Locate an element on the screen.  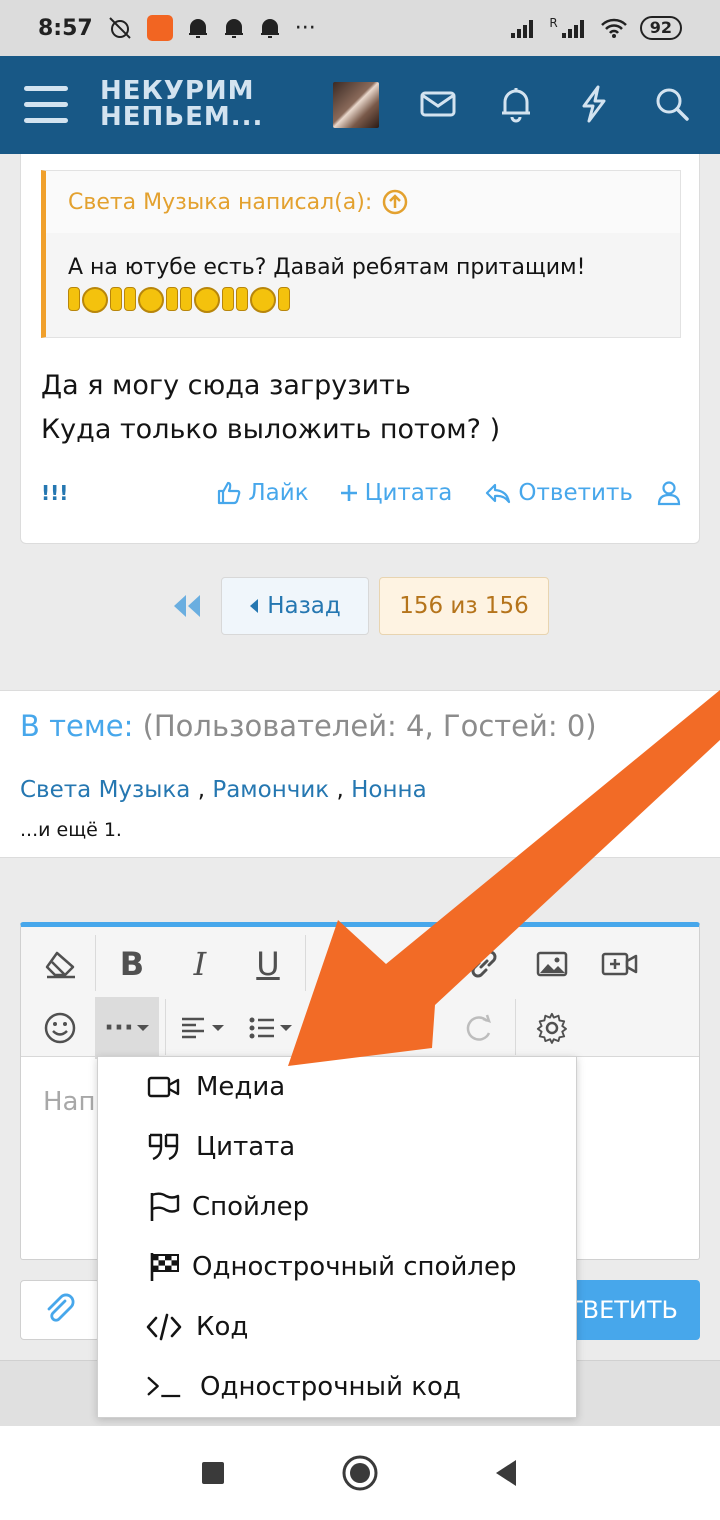
system-nav-bar is located at coordinates (360, 1473).